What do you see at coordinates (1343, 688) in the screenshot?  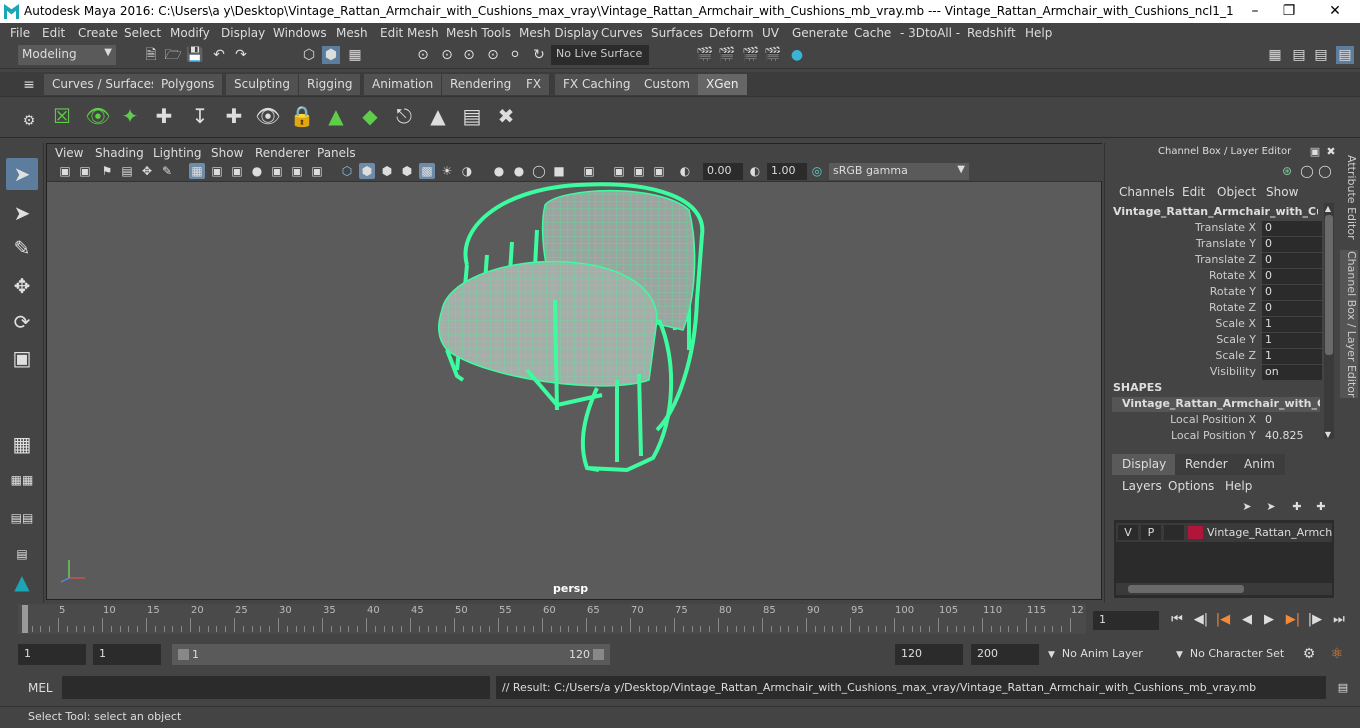 I see `script-editor-icon: ▤` at bounding box center [1343, 688].